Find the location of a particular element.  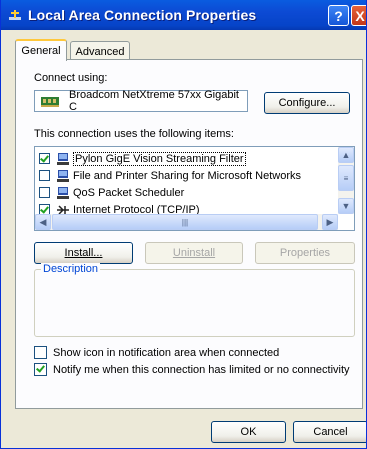

item-label: QoS Packet Scheduler is located at coordinates (129, 192).